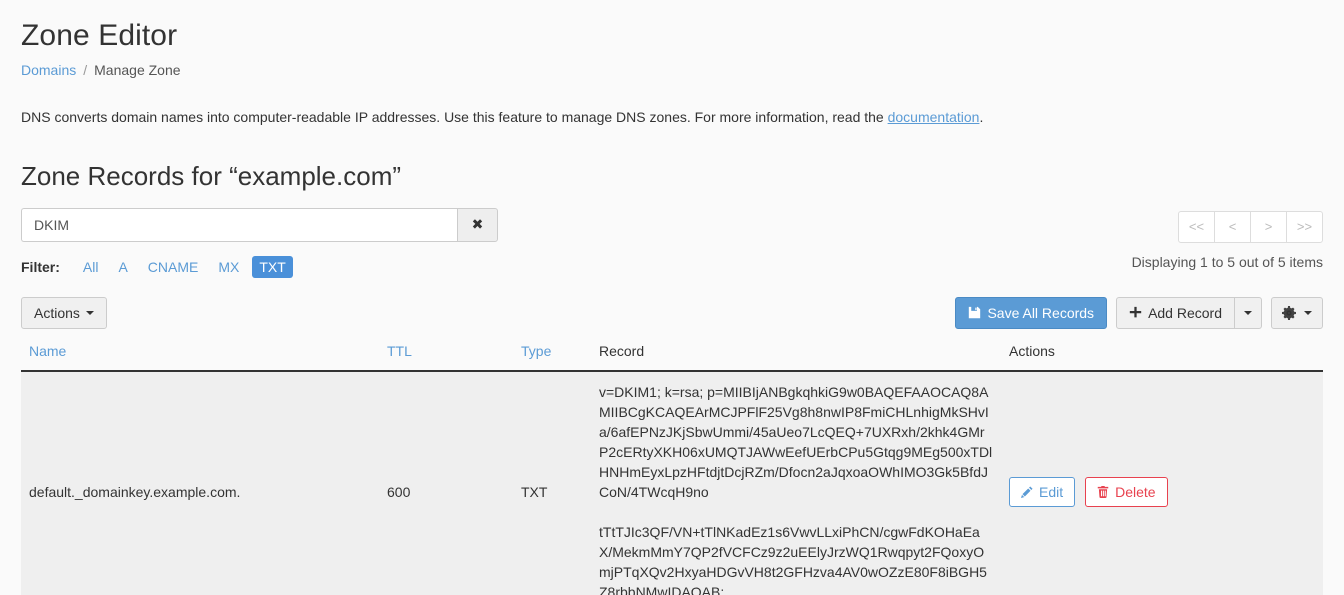 This screenshot has height=595, width=1344. I want to click on column-header-record: Record, so click(796, 357).